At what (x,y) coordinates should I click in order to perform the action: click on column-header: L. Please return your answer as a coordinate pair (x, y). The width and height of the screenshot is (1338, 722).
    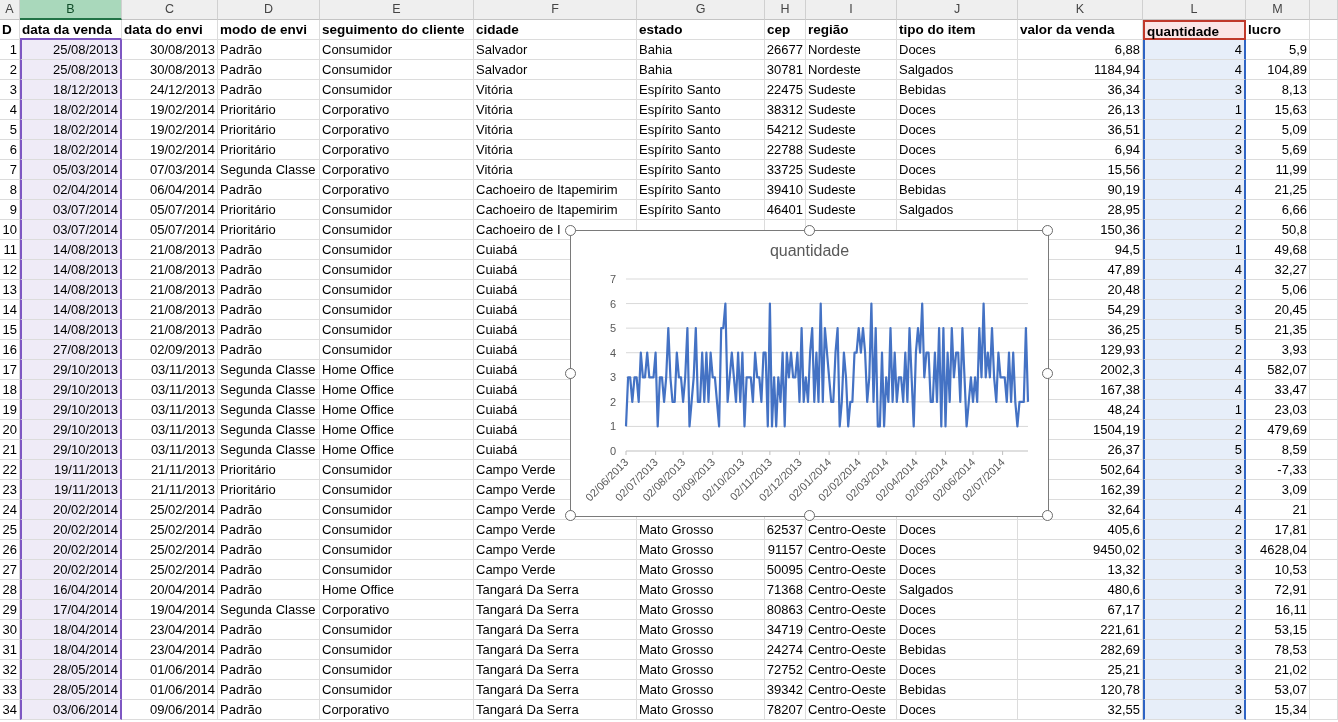
    Looking at the image, I should click on (1194, 10).